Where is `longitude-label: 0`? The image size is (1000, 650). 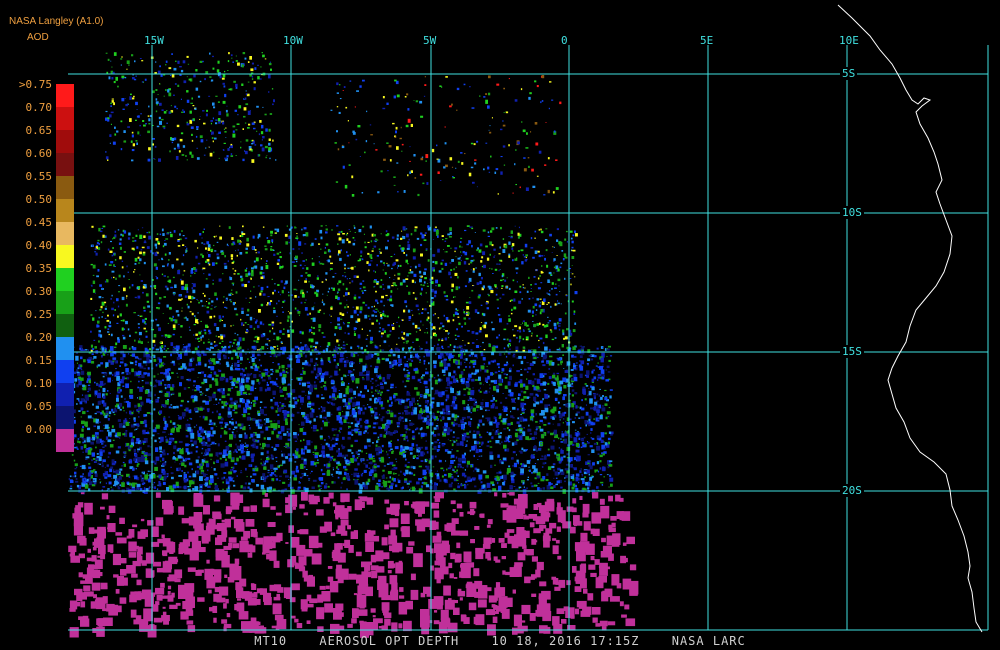
longitude-label: 0 is located at coordinates (564, 40).